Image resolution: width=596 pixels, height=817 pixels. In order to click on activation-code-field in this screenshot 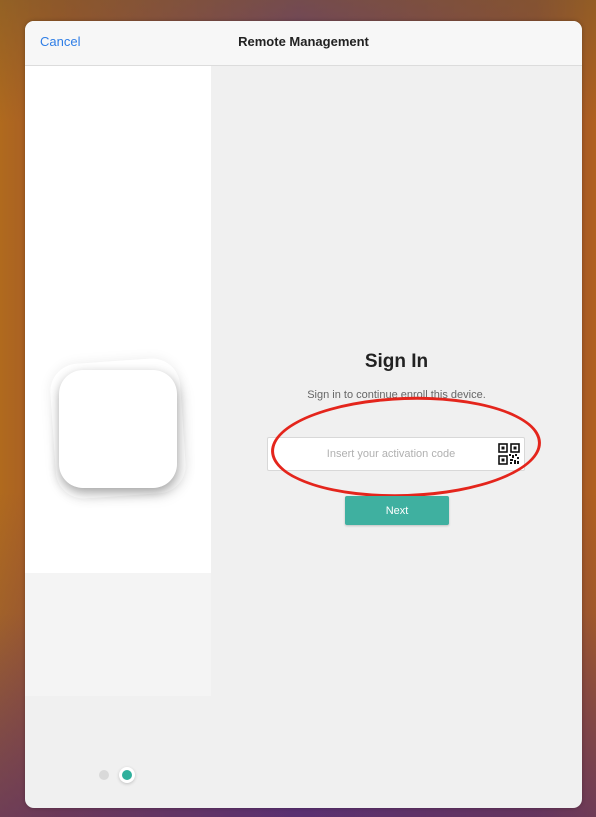, I will do `click(396, 454)`.